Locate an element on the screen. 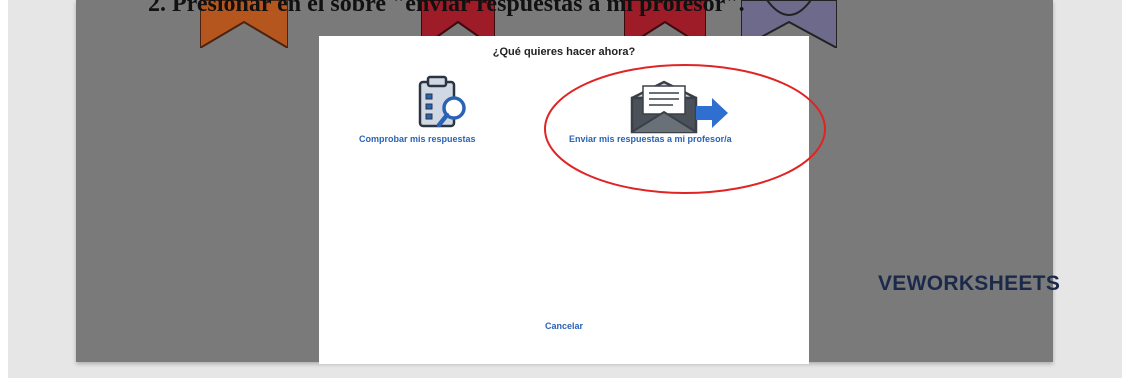  send-answers-option: Enviar mis respuestas a mi profesor/a is located at coordinates (679, 109).